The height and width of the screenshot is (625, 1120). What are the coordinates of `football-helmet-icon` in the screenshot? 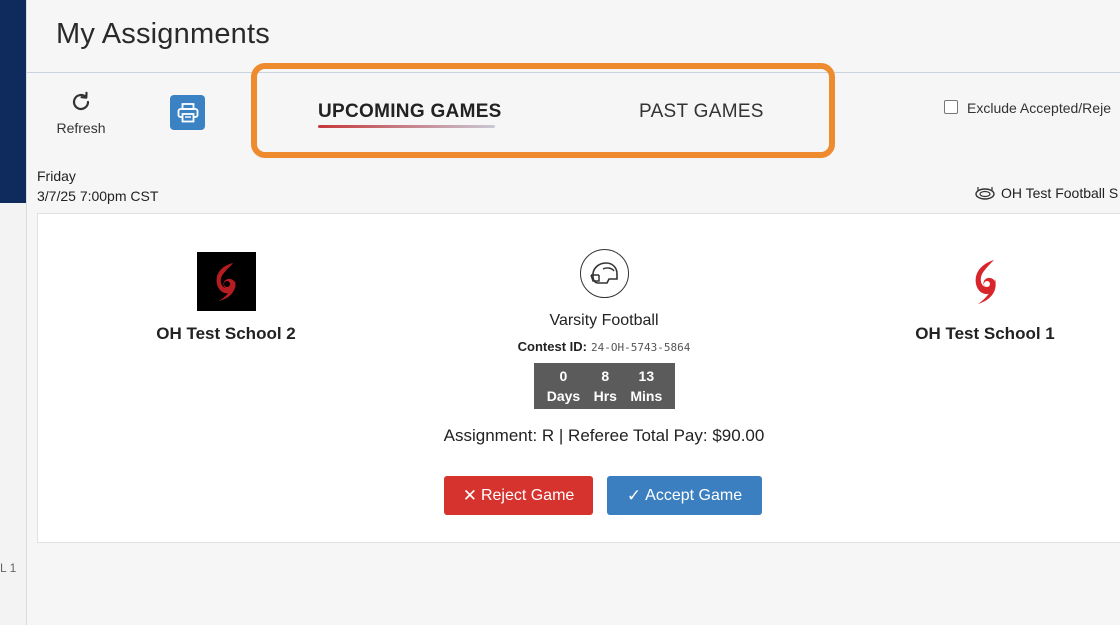 It's located at (604, 273).